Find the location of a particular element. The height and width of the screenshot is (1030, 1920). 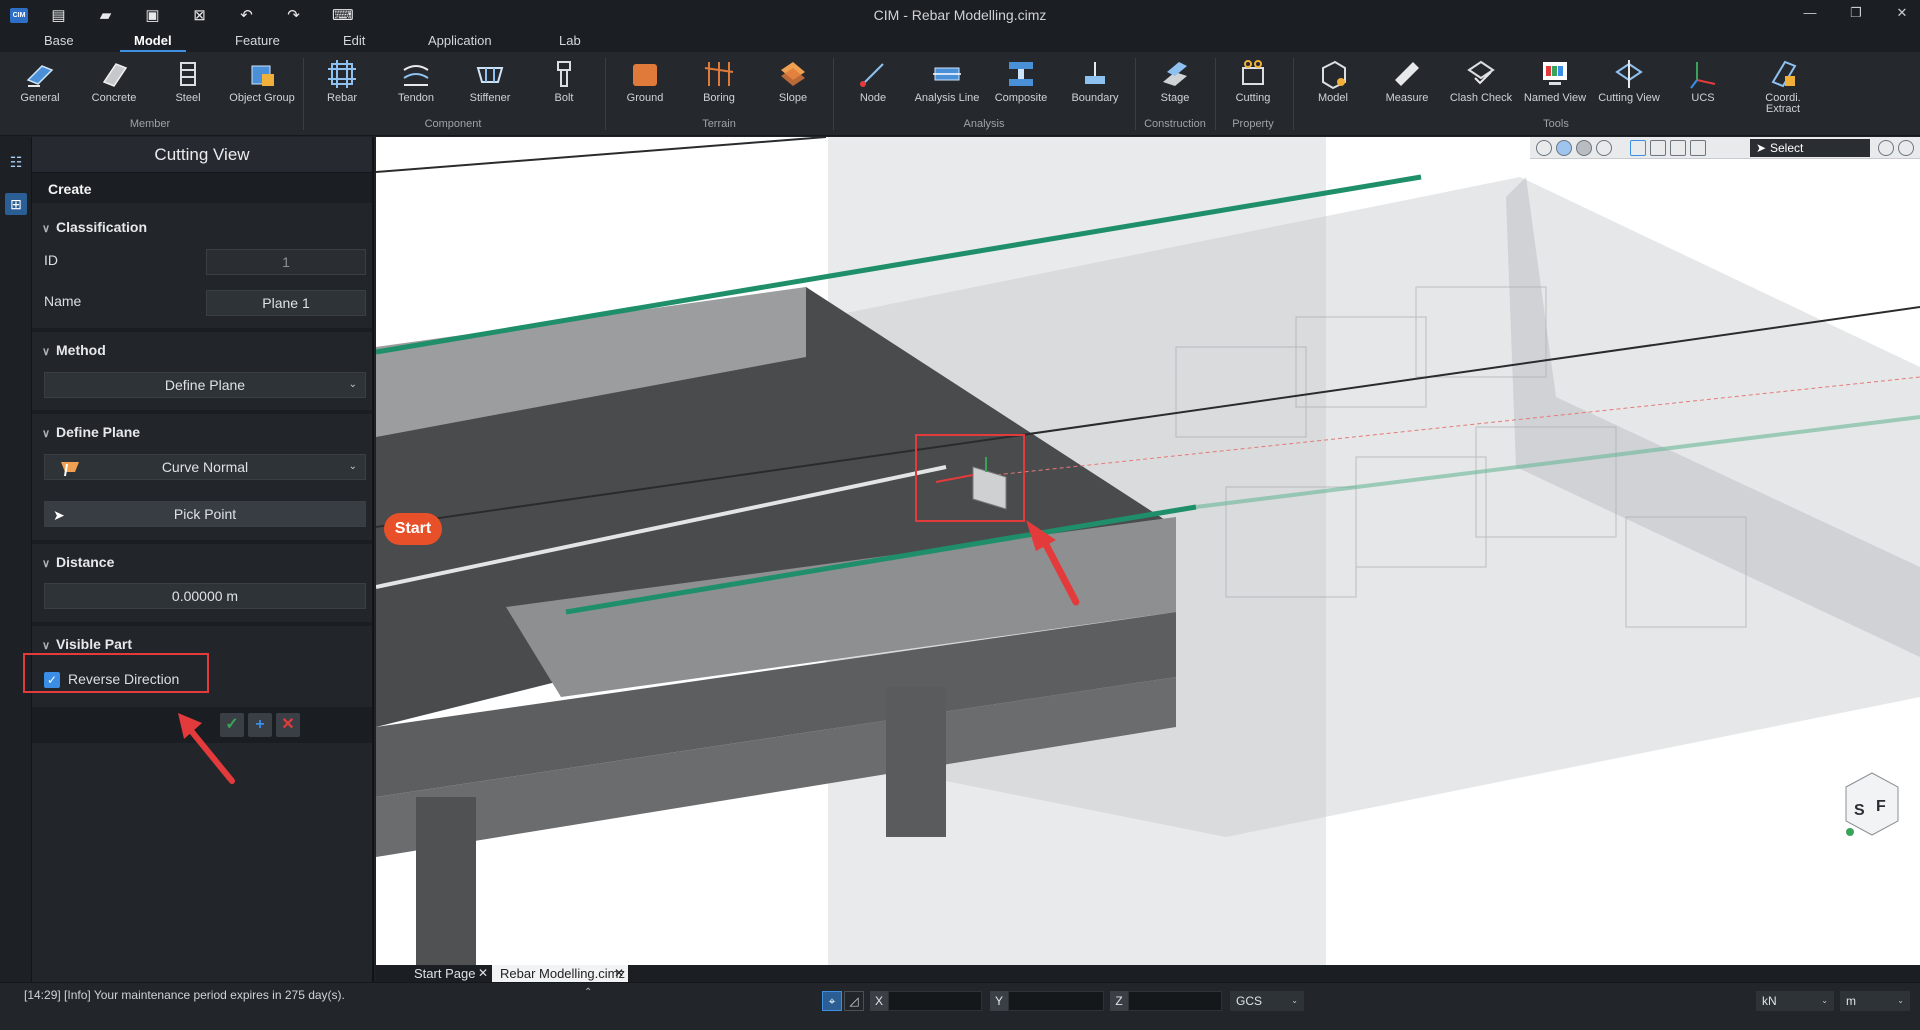

doc-tab-start-page: Start Page ✕ is located at coordinates (434, 973).